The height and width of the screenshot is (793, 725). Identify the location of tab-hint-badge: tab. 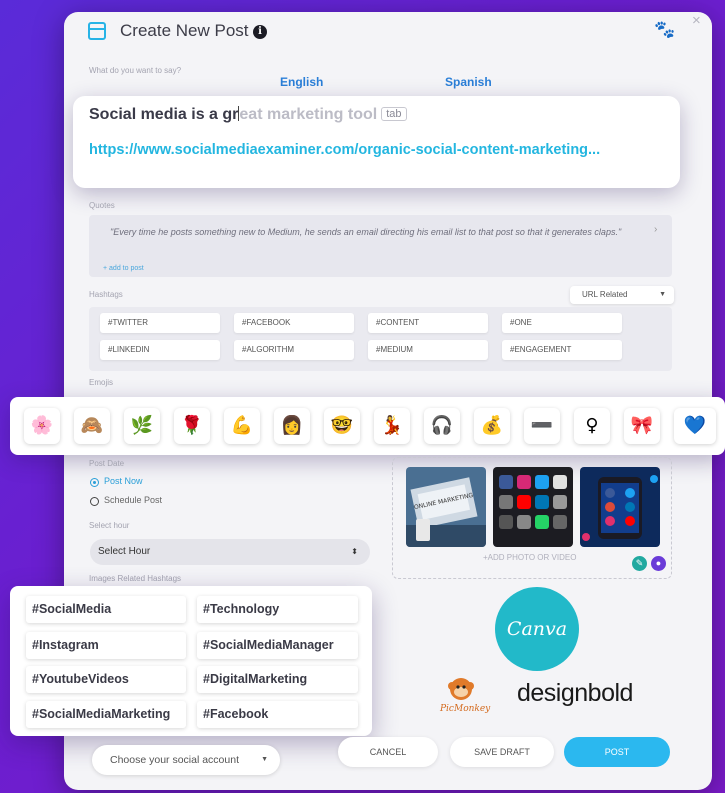
(394, 114).